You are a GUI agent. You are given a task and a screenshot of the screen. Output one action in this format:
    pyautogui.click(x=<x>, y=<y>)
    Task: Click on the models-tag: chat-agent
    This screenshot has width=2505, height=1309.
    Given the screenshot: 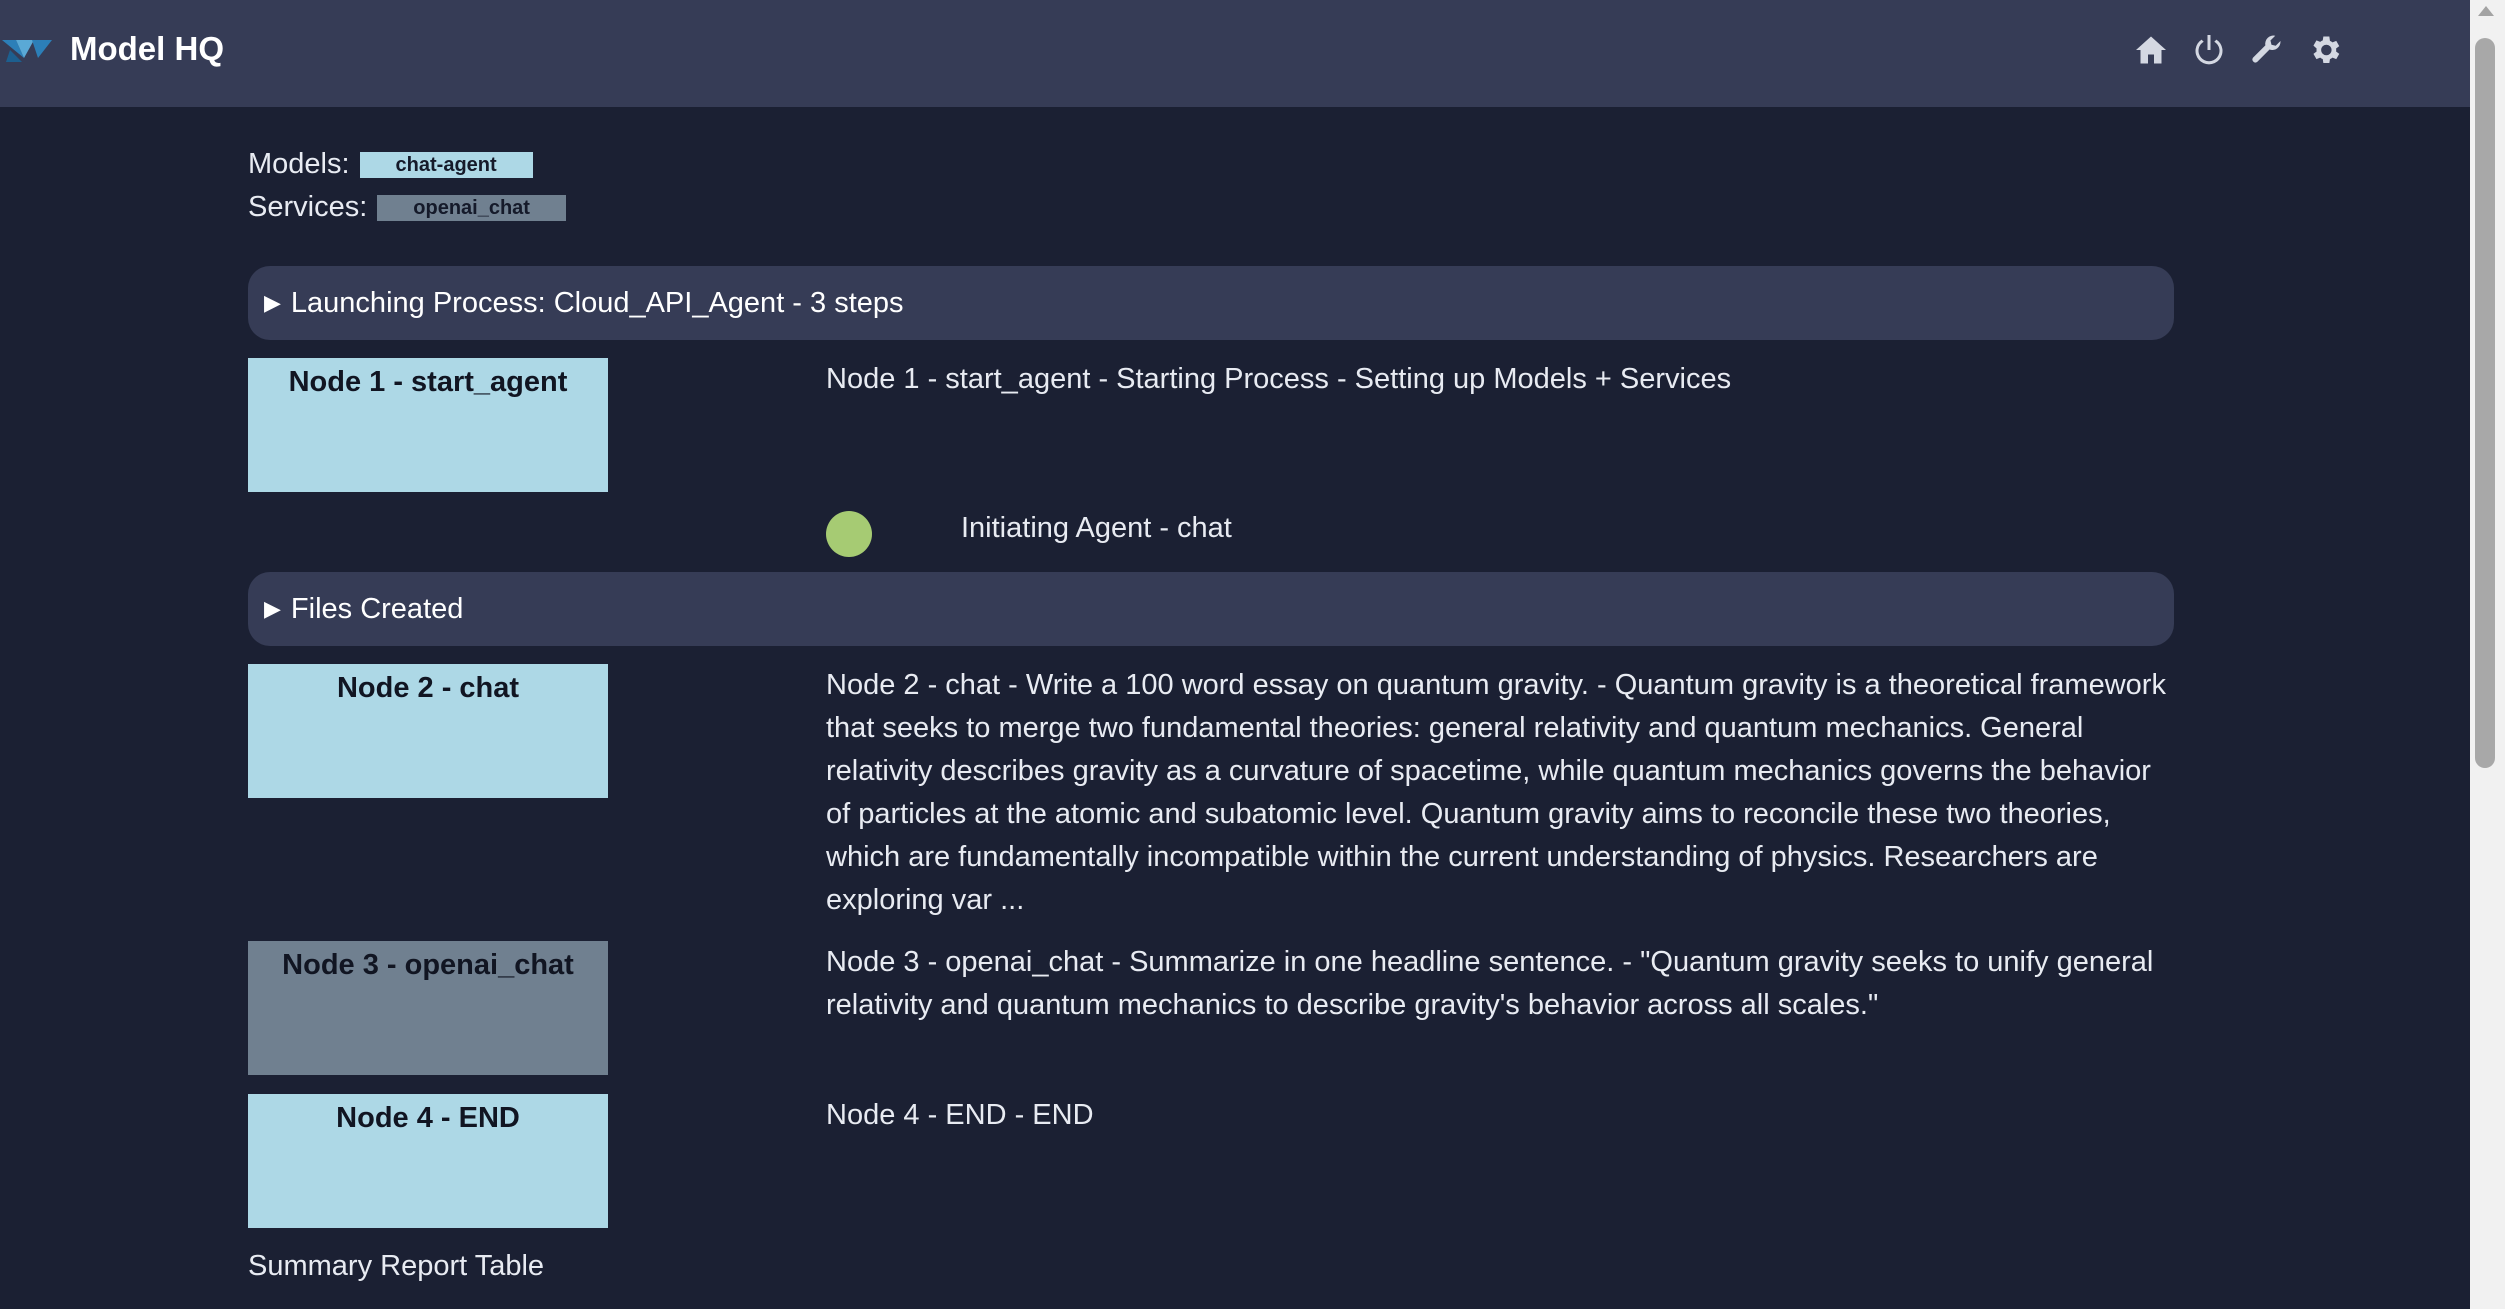 What is the action you would take?
    pyautogui.click(x=446, y=164)
    